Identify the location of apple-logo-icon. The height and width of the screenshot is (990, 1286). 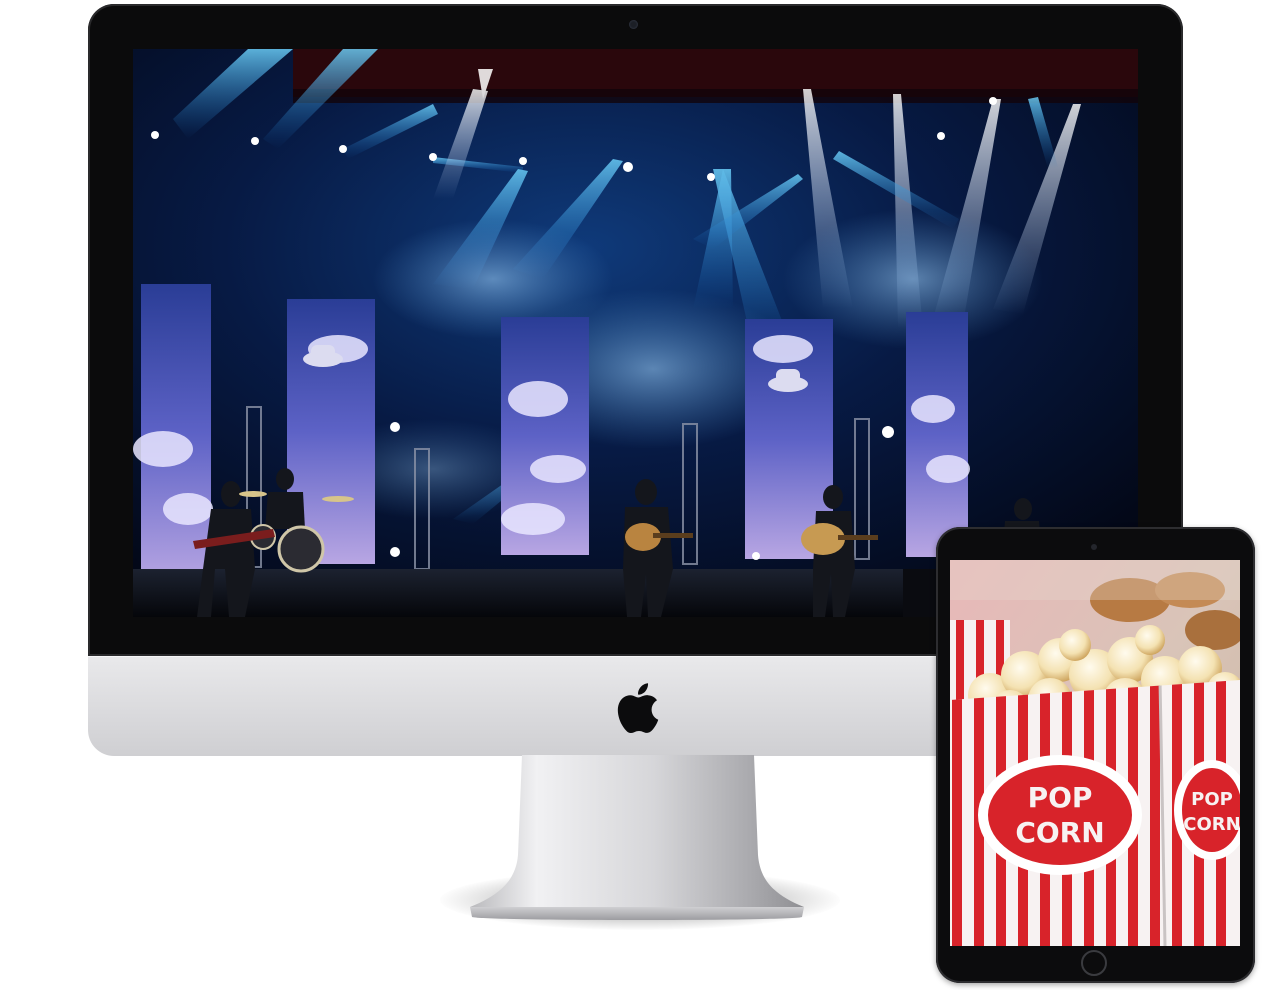
(638, 708).